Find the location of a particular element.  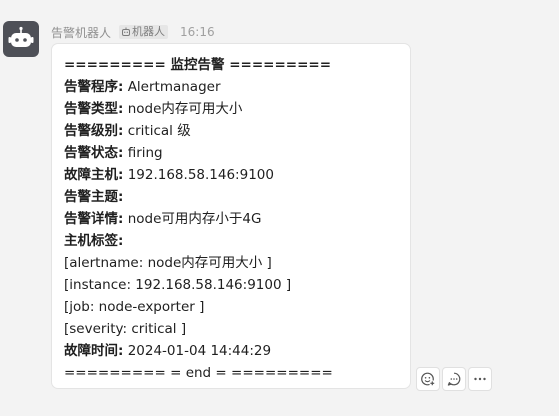

field-label: 告警类型: is located at coordinates (94, 109).